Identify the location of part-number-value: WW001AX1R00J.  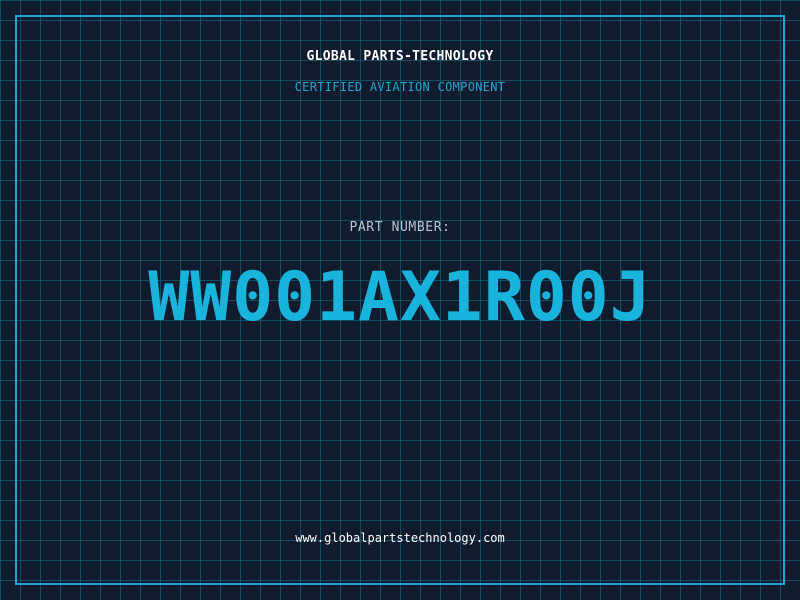
(400, 297).